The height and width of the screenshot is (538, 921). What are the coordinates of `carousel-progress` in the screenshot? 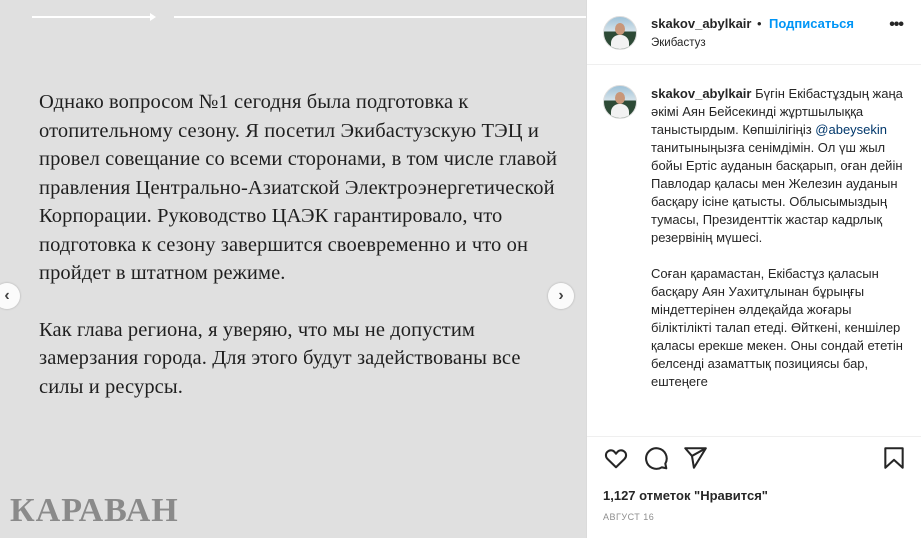 It's located at (309, 17).